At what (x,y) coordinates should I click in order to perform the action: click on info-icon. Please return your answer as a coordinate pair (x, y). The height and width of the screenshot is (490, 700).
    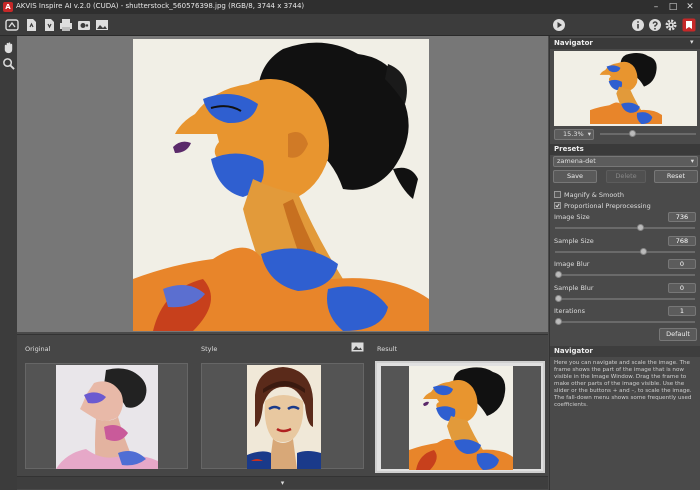
    Looking at the image, I should click on (638, 25).